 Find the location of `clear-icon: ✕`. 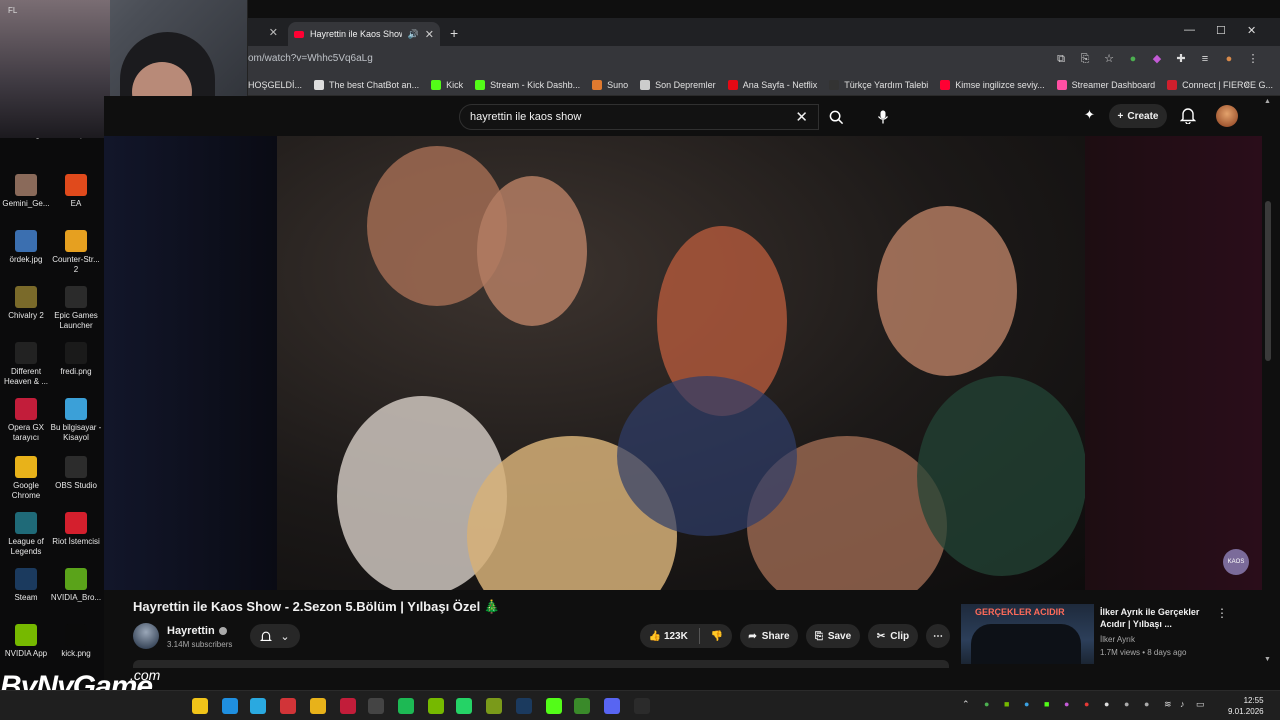

clear-icon: ✕ is located at coordinates (801, 117).